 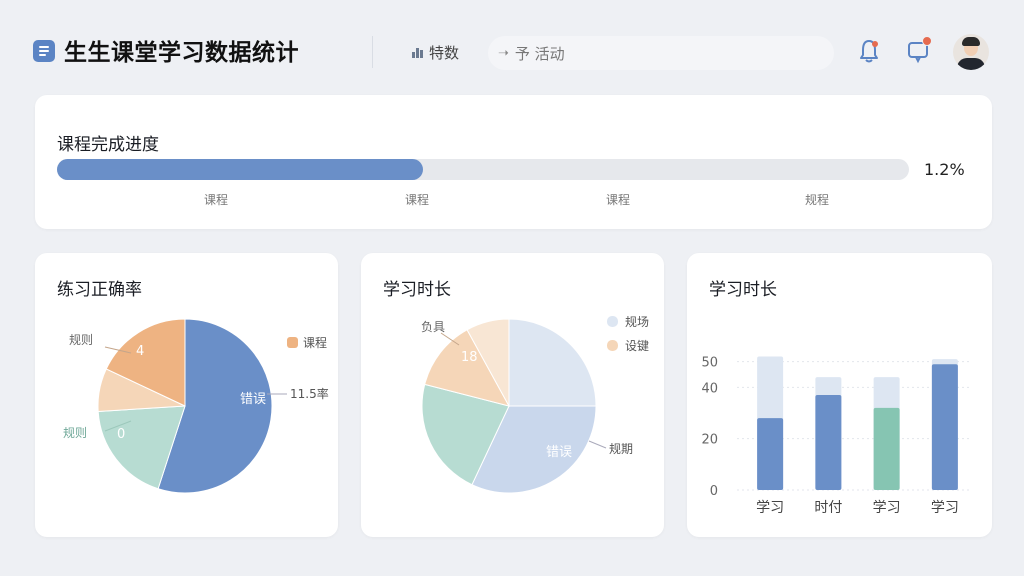 I want to click on duration-pie-card: 学习时长 负具 规期 错误 18 规场 设键, so click(x=512, y=395).